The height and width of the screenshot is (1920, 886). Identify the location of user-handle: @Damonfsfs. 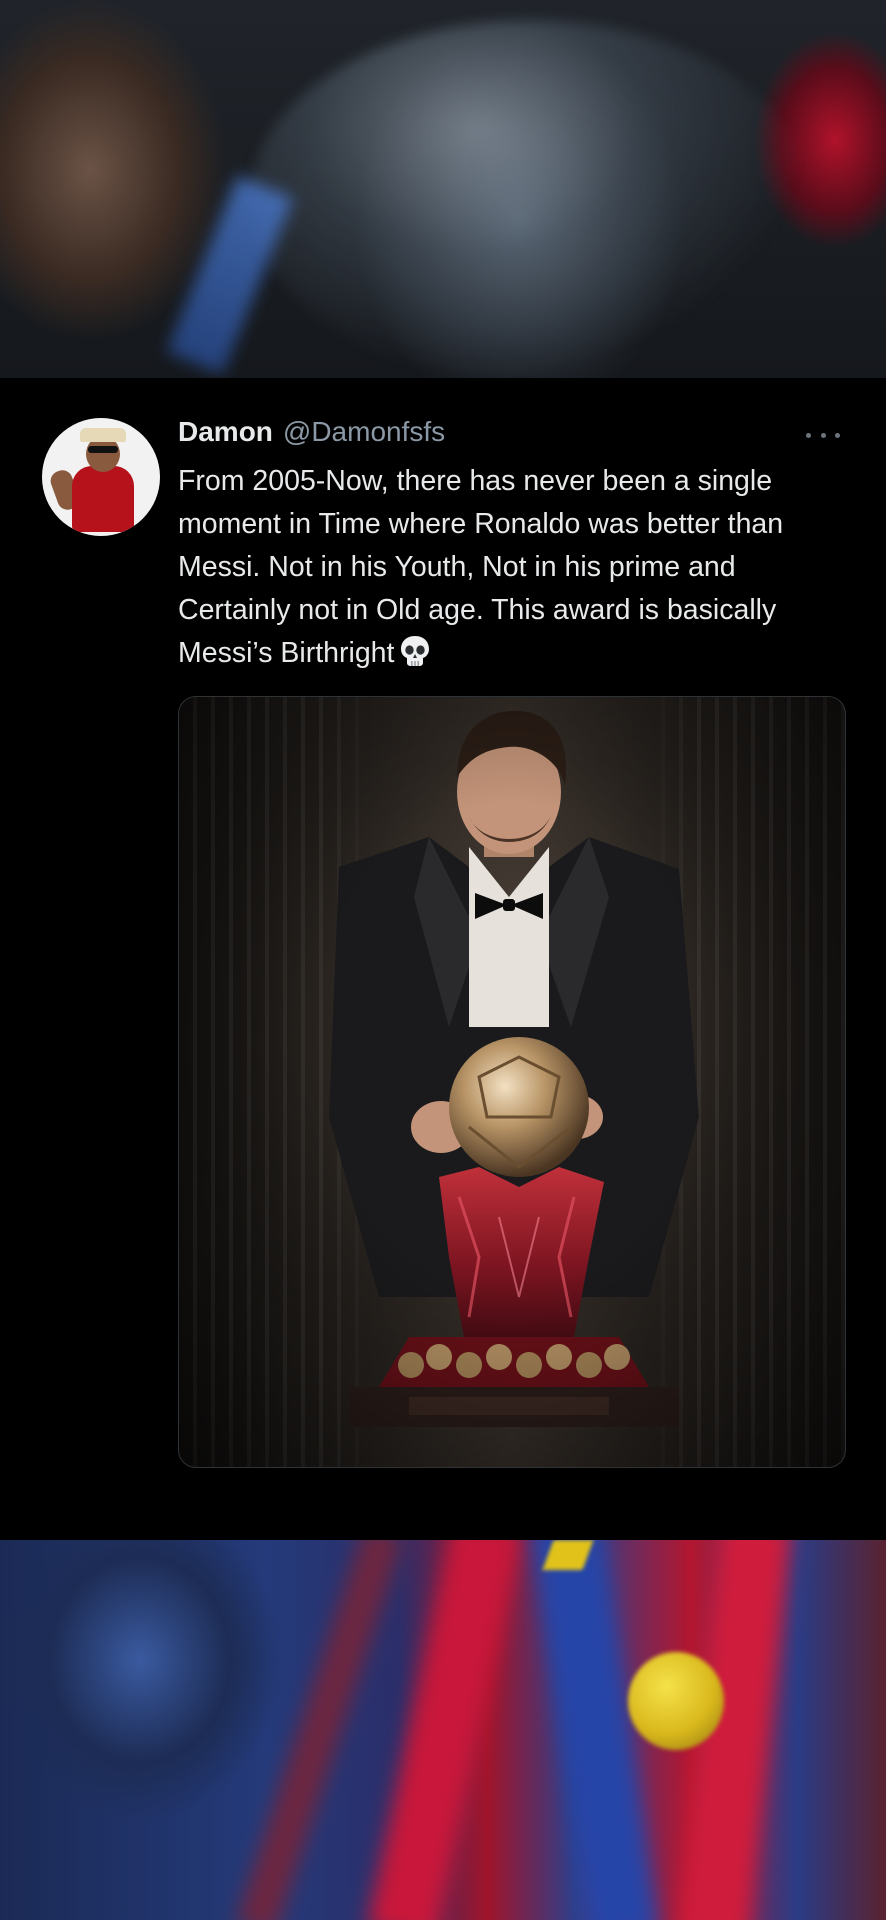
(364, 432).